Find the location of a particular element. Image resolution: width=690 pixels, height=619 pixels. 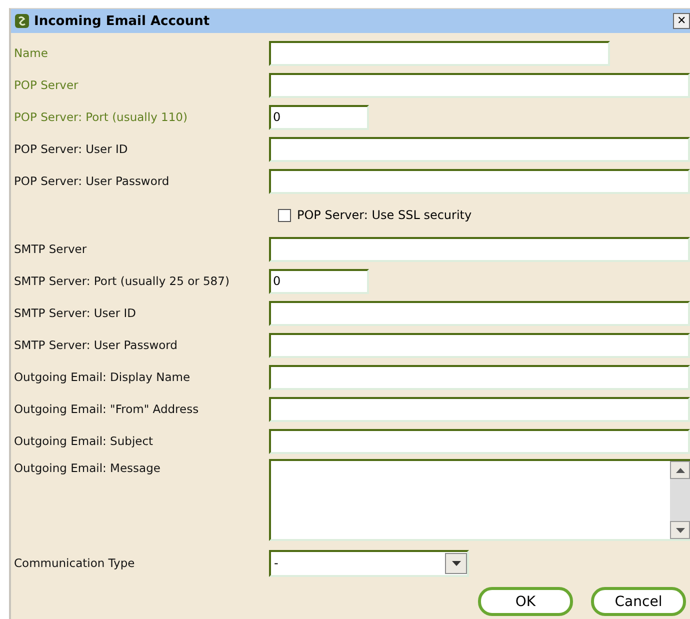

field-label: SMTP Server is located at coordinates (50, 249).